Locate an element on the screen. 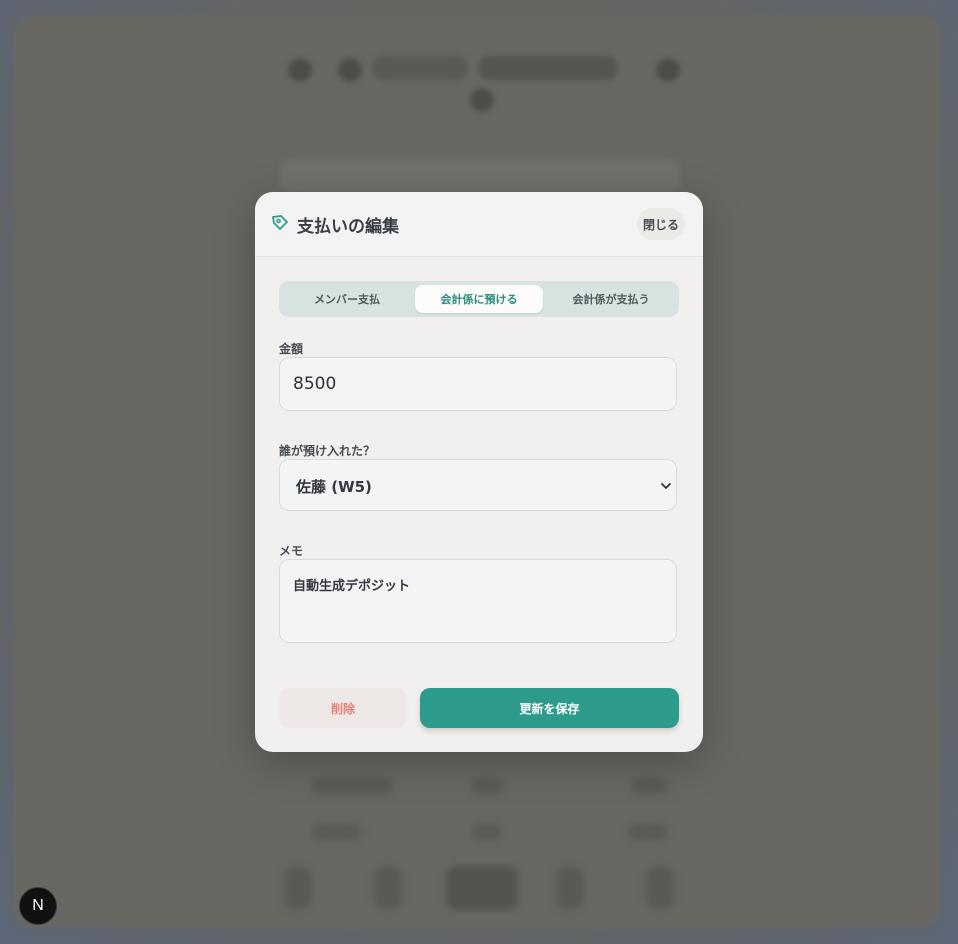 The height and width of the screenshot is (944, 958). background-bar is located at coordinates (480, 177).